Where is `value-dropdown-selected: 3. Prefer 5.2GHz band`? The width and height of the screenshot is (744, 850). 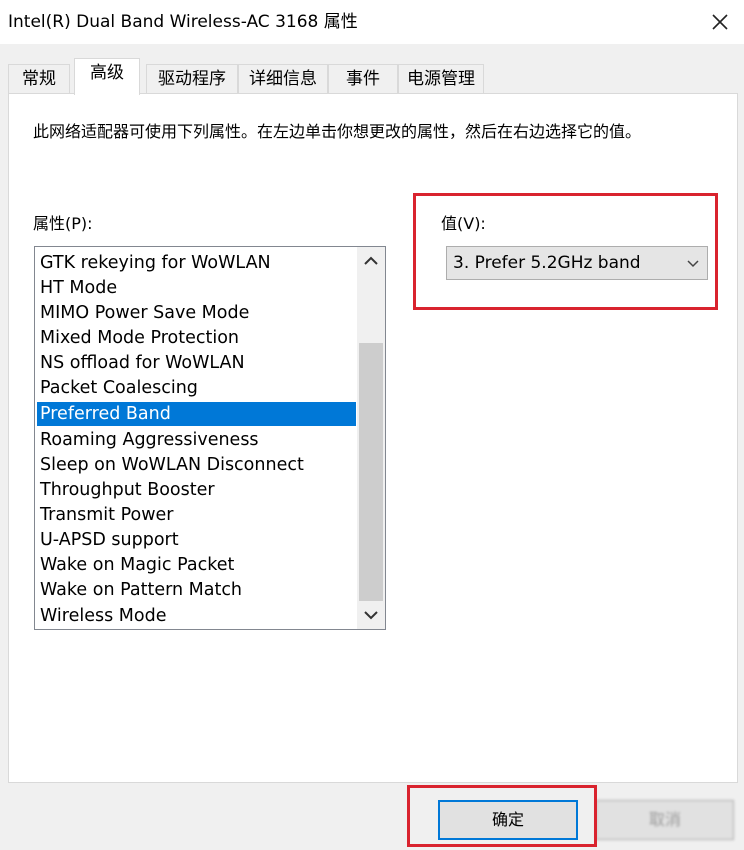
value-dropdown-selected: 3. Prefer 5.2GHz band is located at coordinates (547, 263).